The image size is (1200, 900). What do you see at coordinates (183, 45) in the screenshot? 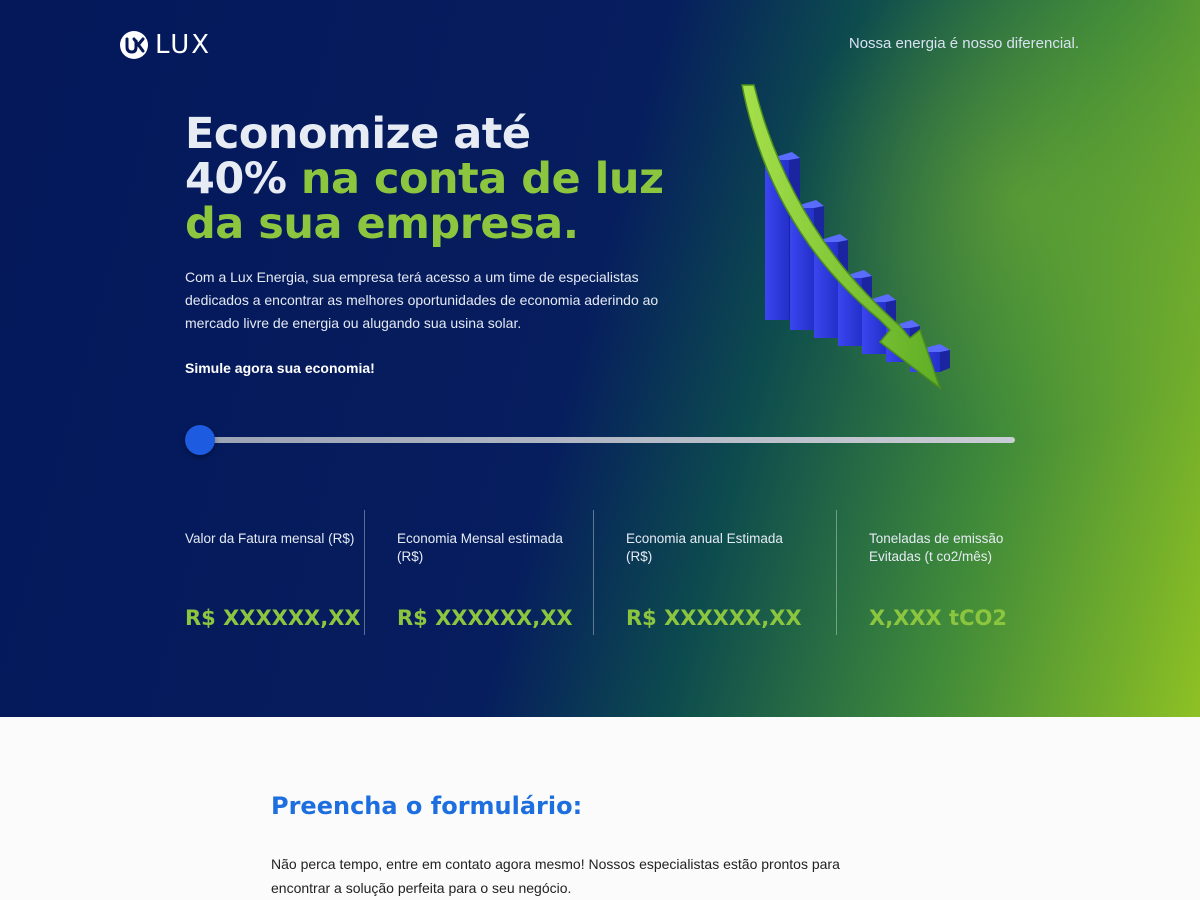
I see `logo-text: LUX` at bounding box center [183, 45].